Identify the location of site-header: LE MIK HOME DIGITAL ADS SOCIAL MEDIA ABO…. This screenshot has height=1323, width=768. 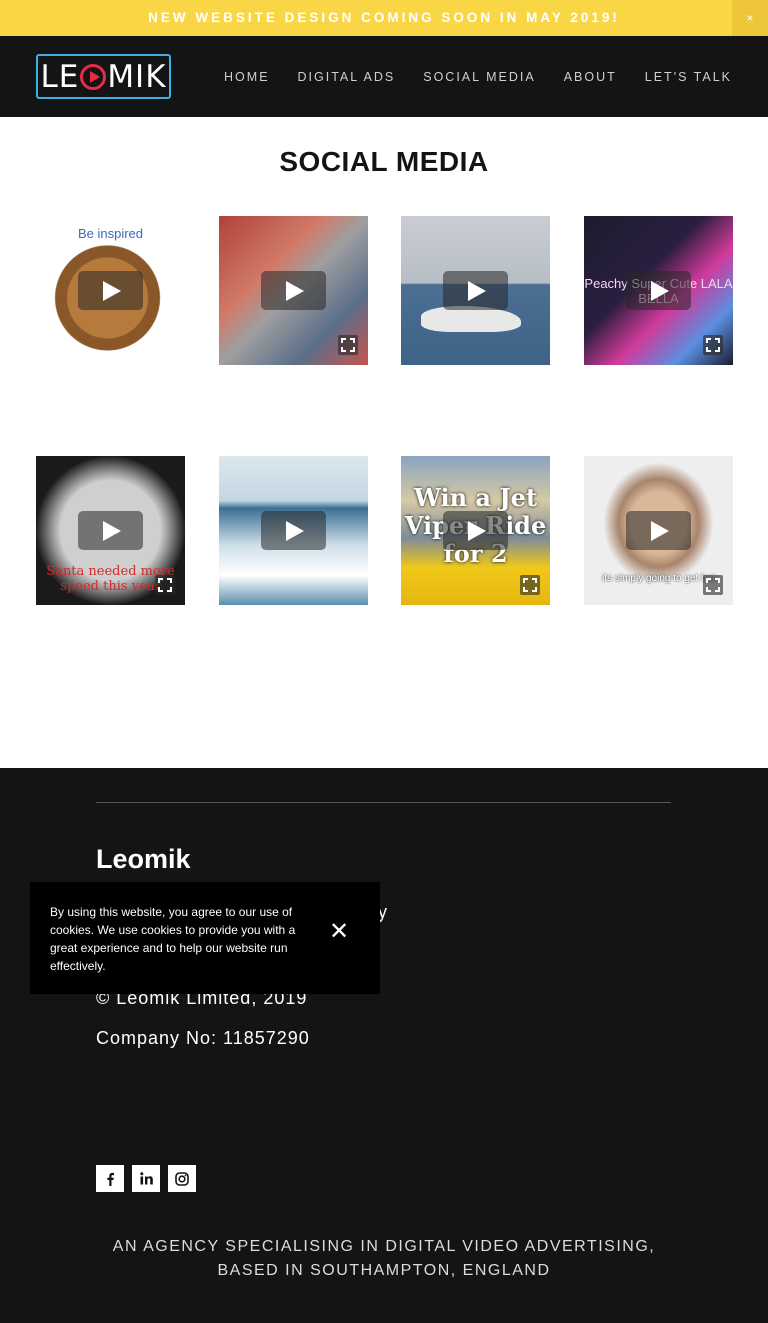
(384, 76).